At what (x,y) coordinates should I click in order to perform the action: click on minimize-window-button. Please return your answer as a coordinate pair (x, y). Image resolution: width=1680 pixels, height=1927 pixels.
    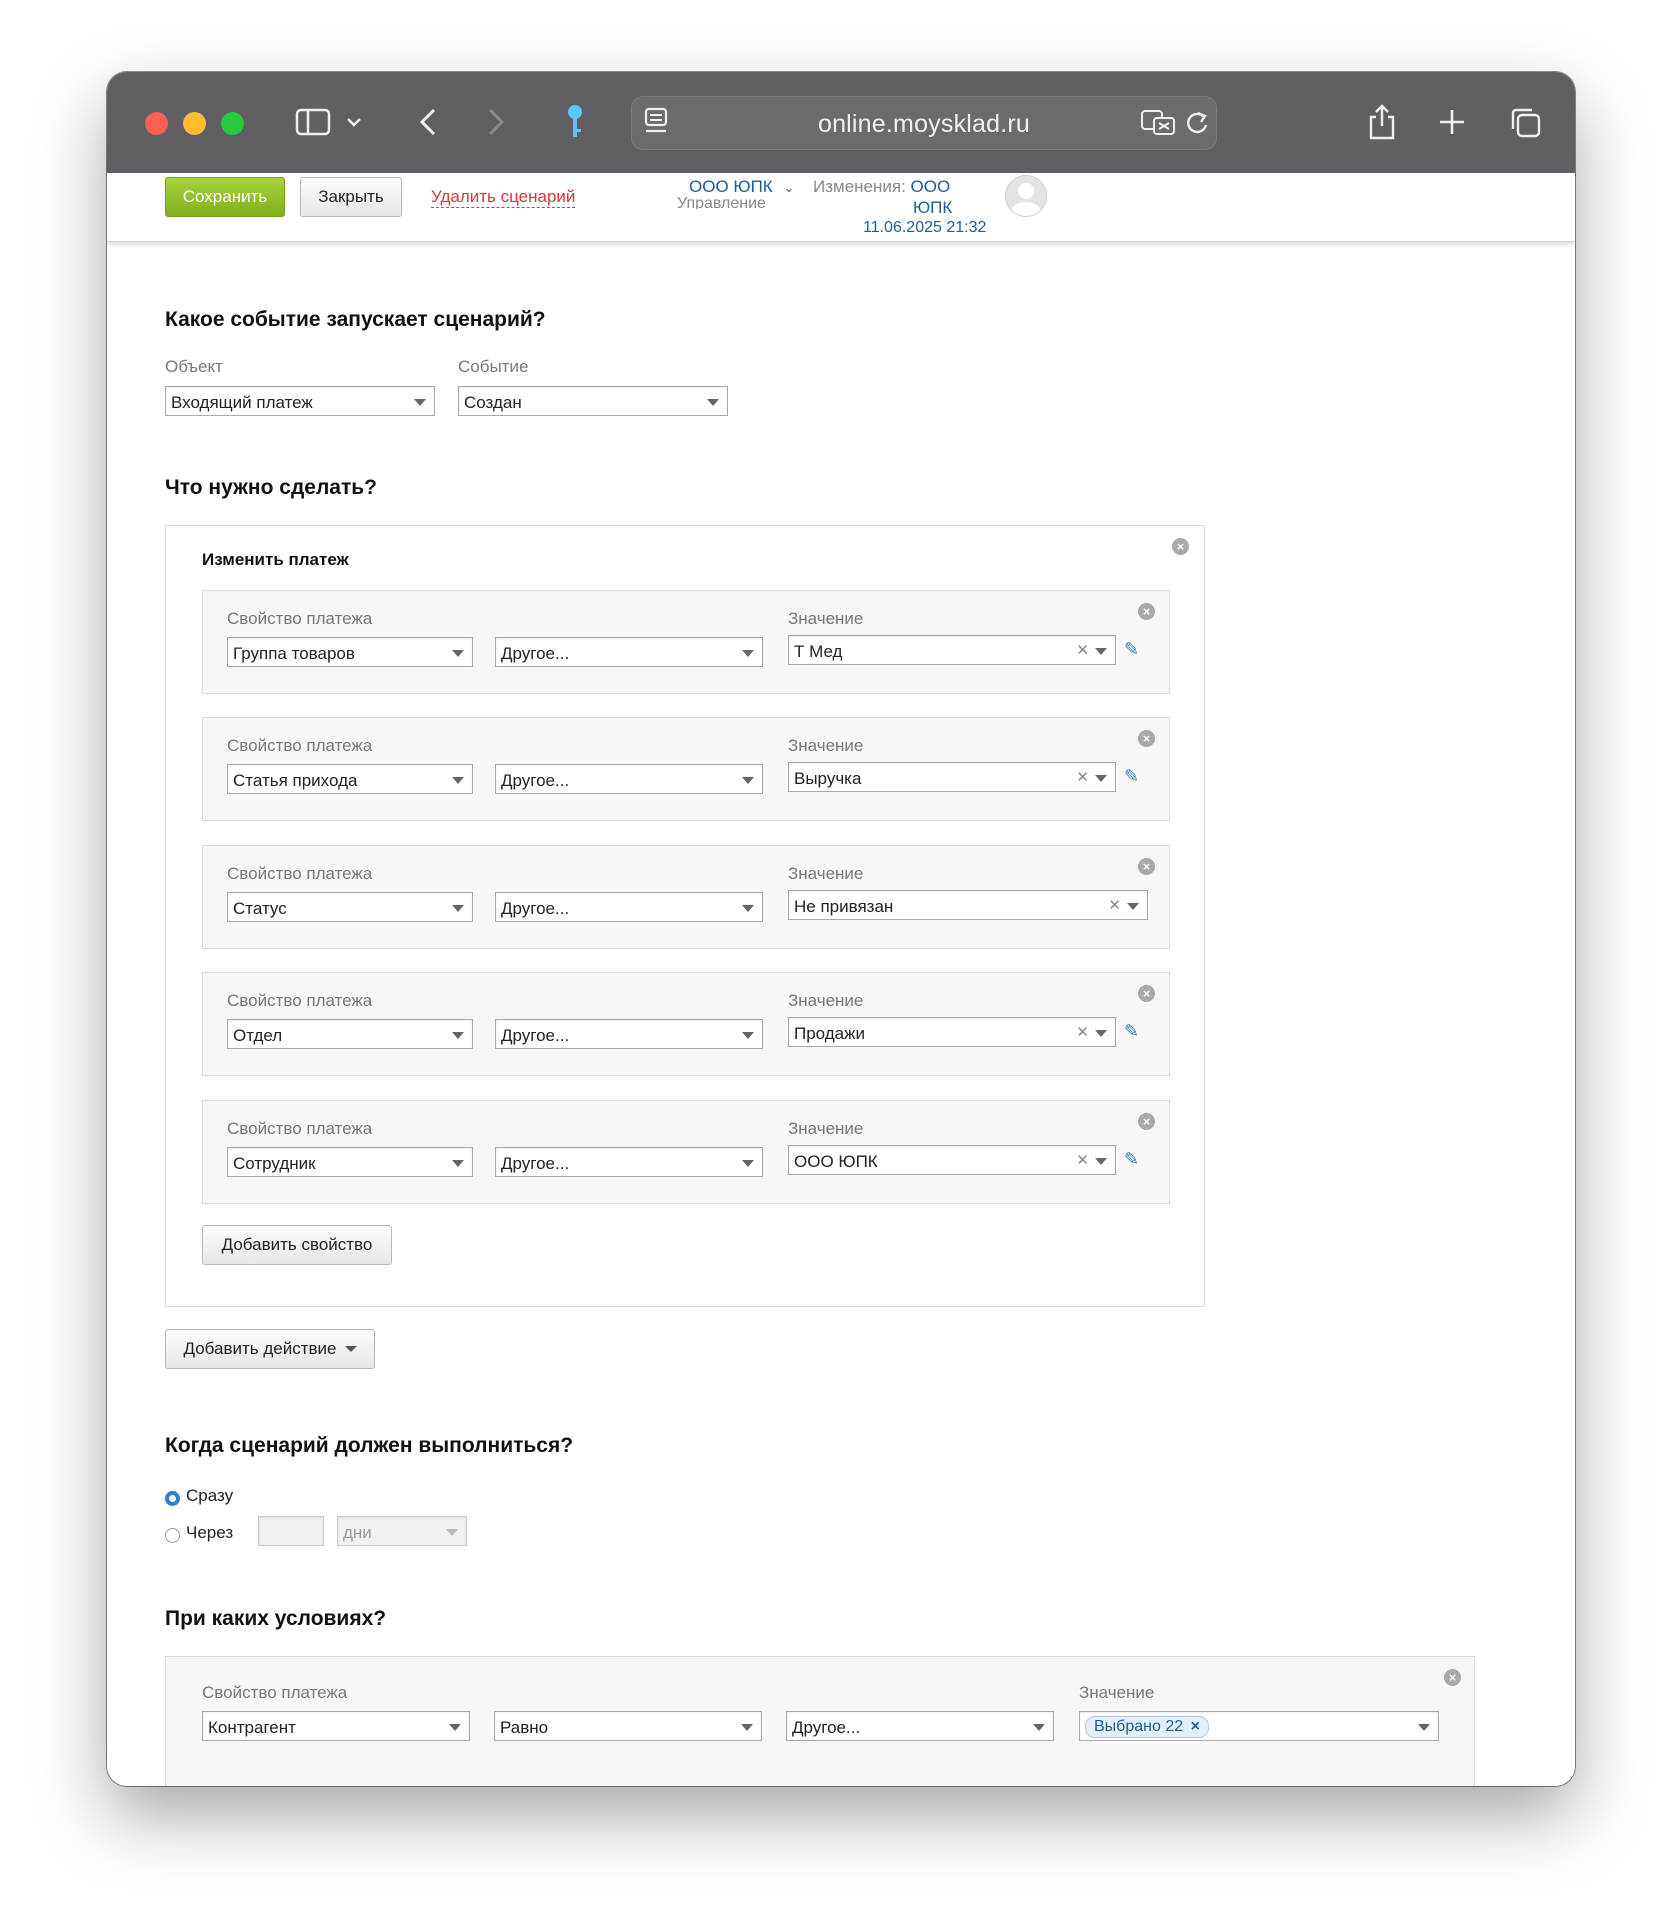
    Looking at the image, I should click on (194, 123).